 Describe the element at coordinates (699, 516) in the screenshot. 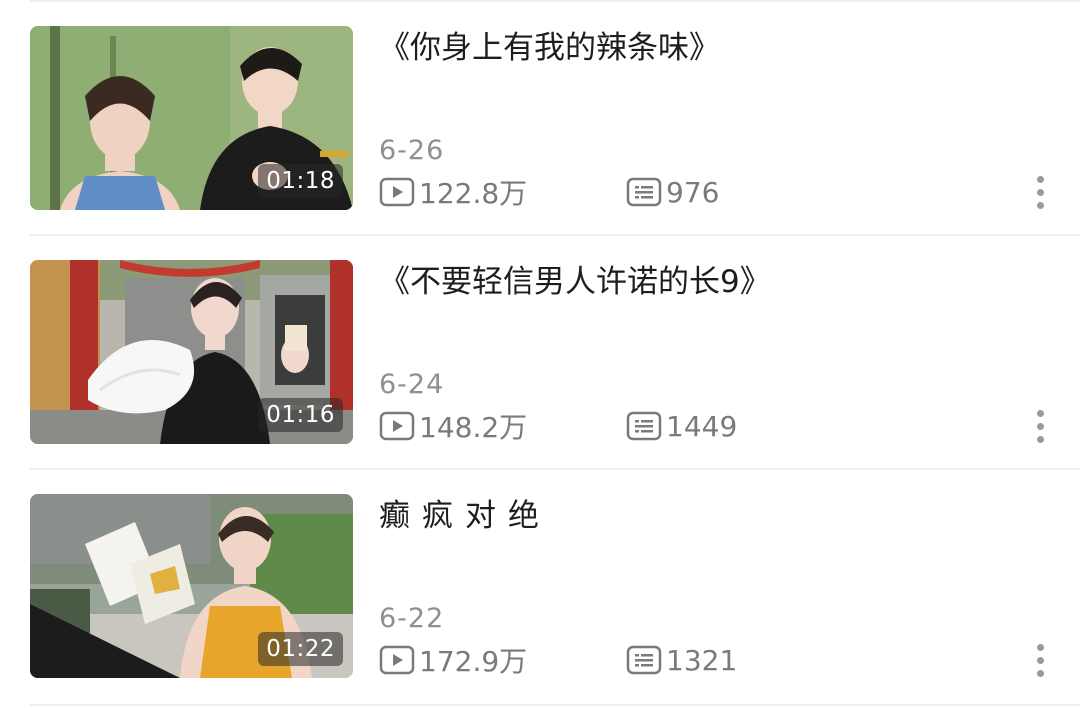

I see `video-title: 癫疯对绝` at that location.